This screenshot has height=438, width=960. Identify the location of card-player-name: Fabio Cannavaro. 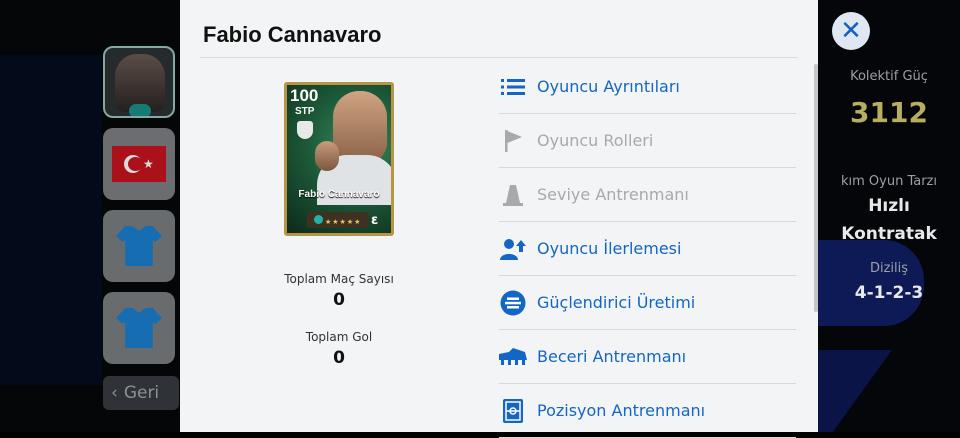
(339, 194).